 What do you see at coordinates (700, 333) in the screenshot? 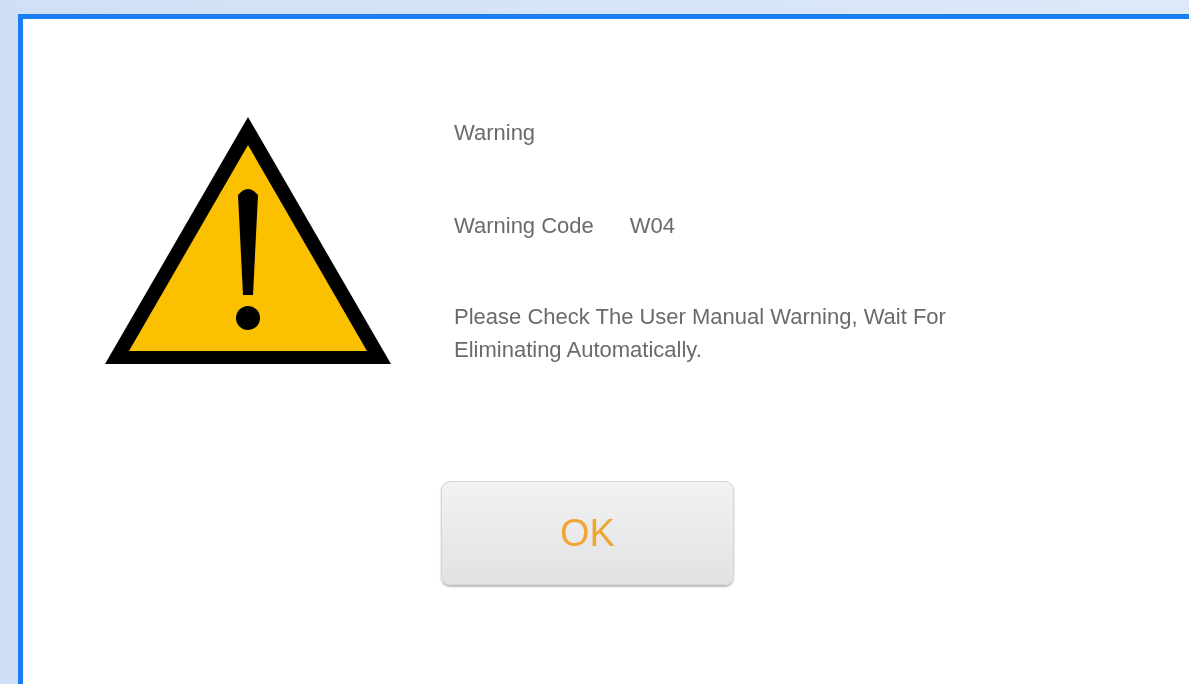
I see `warning-message: Please Check The User Manual Warning, Wait For Eliminating Automatically.` at bounding box center [700, 333].